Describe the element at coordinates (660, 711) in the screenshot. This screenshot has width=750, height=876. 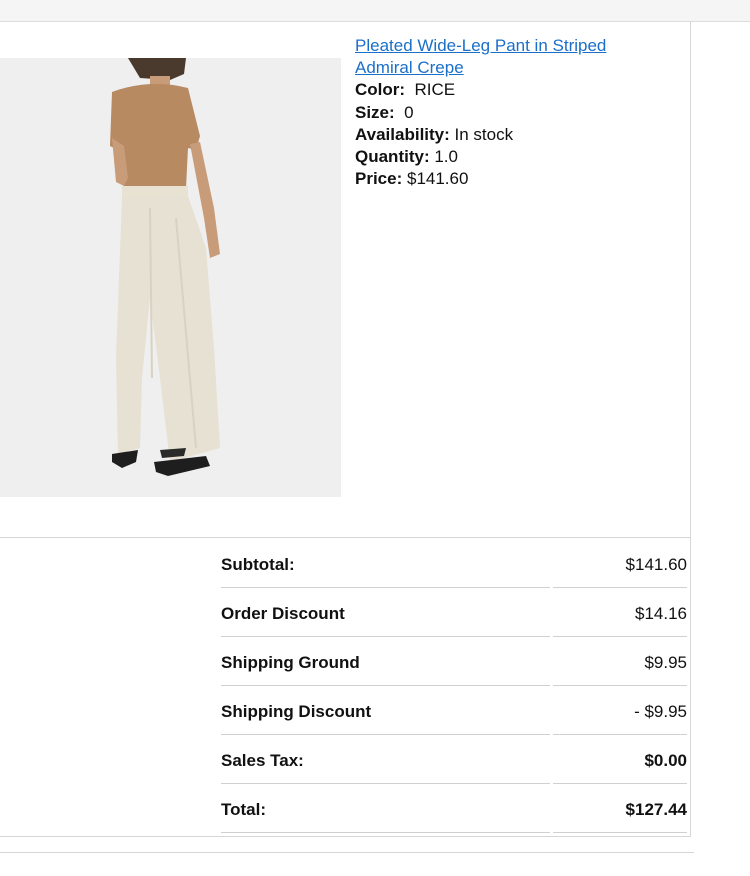
I see `shipping-discount-value: - $9.95` at that location.